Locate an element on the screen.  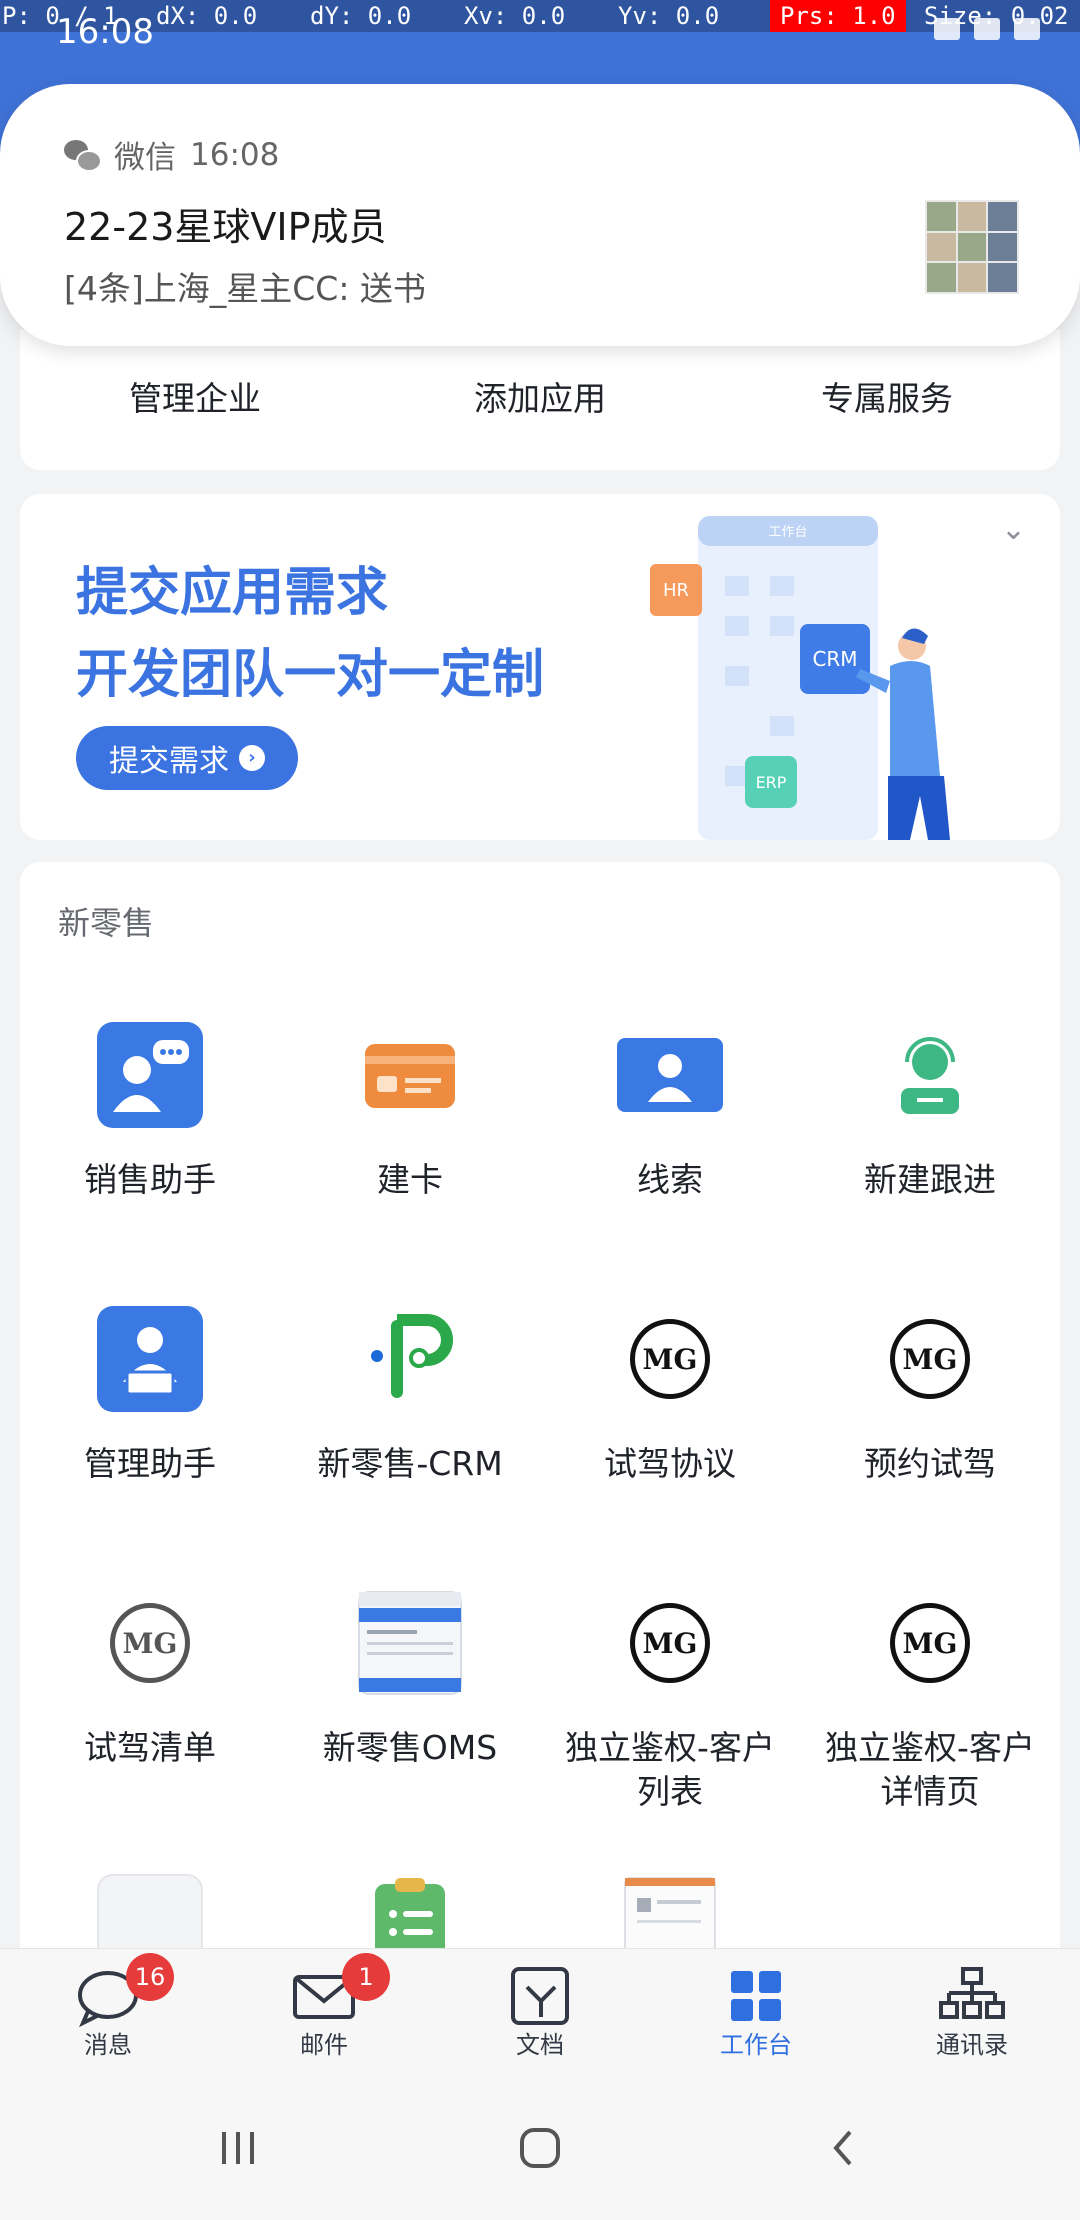
status-icons is located at coordinates (987, 29).